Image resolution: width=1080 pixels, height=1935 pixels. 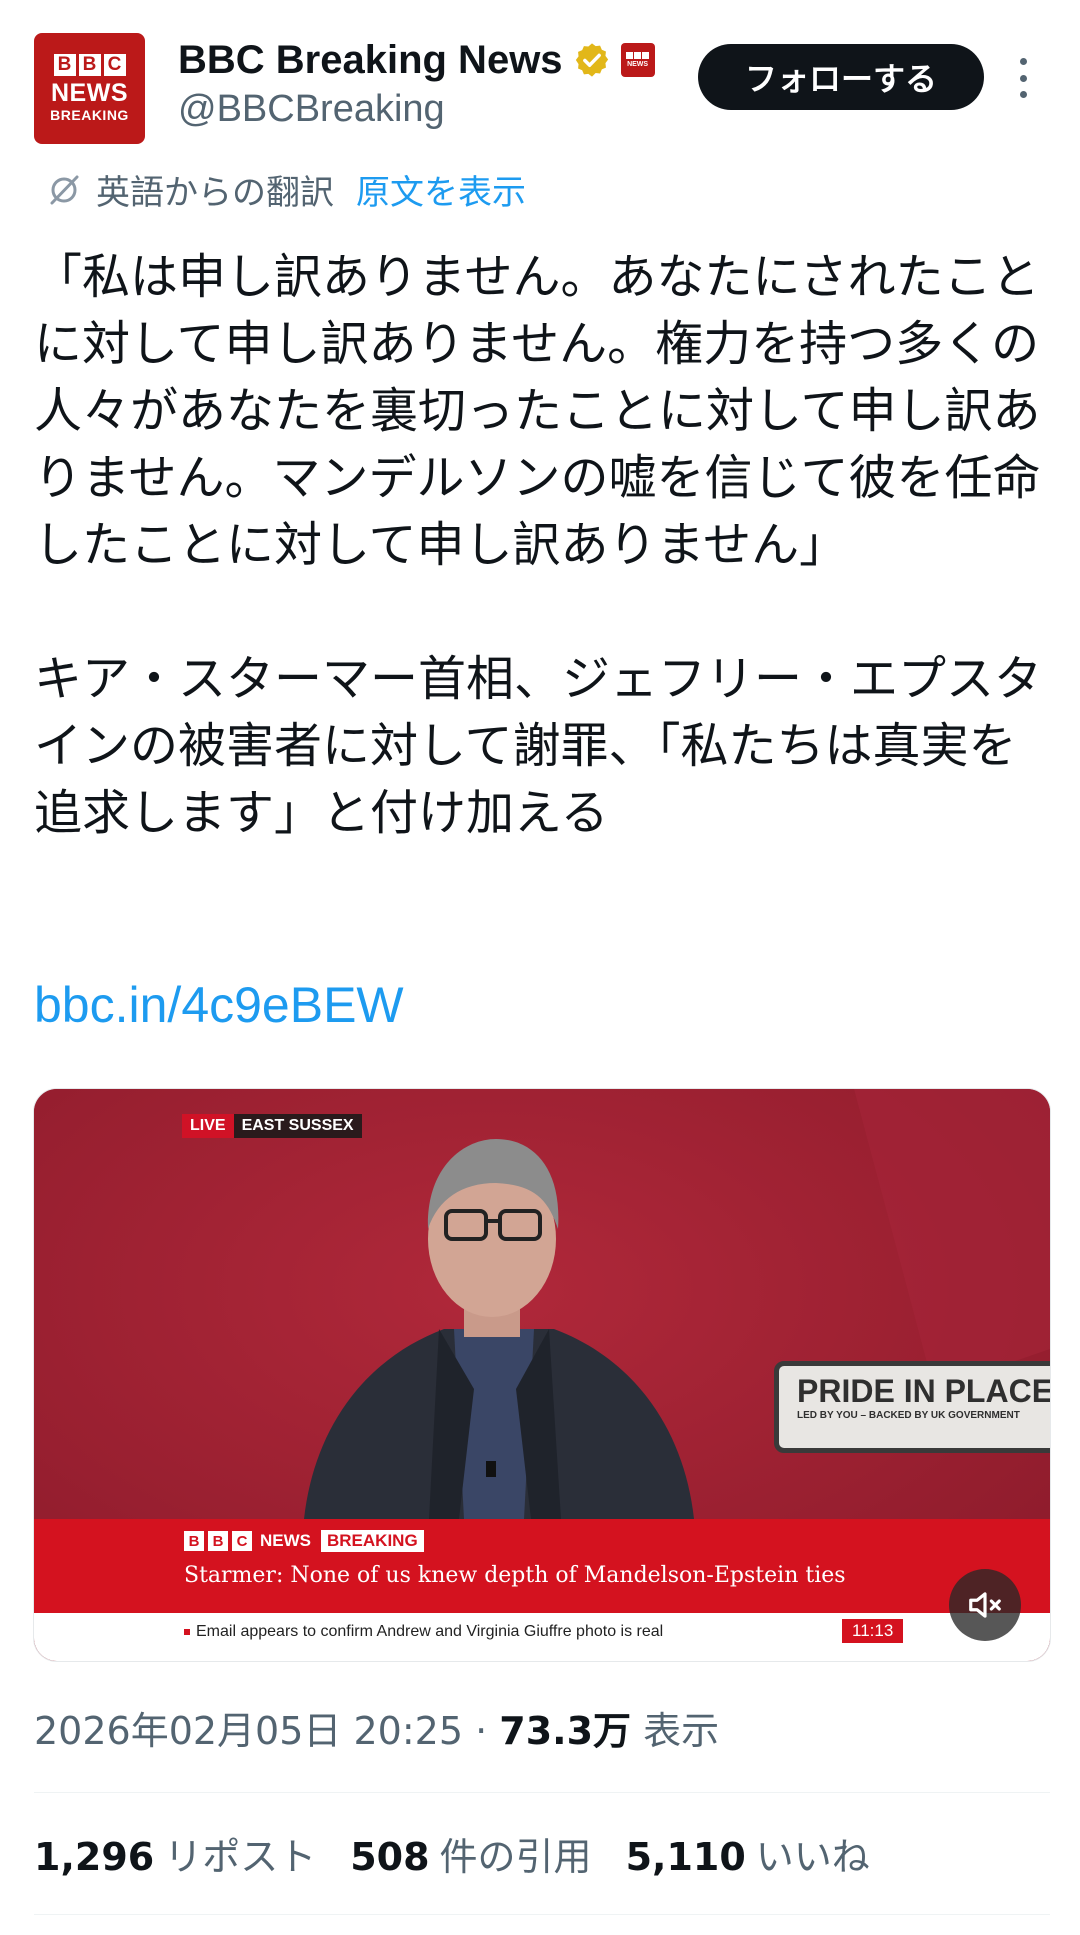 I want to click on bbc-logo: BBC, so click(x=89, y=65).